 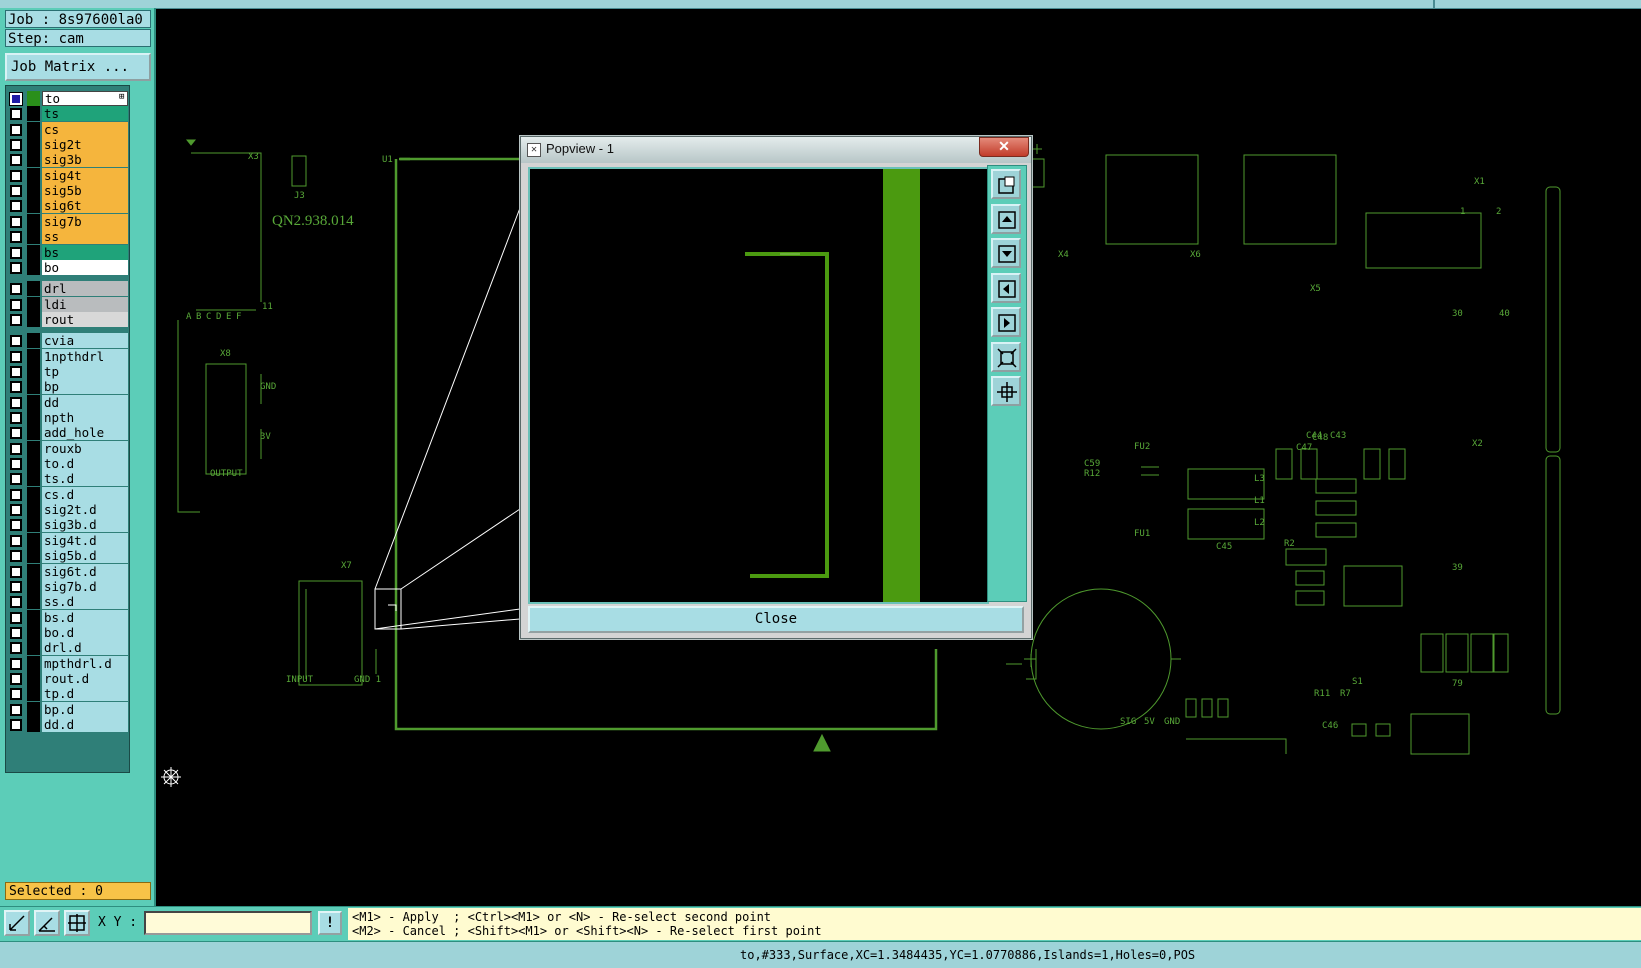 I want to click on zoom-extents-button, so click(x=1006, y=356).